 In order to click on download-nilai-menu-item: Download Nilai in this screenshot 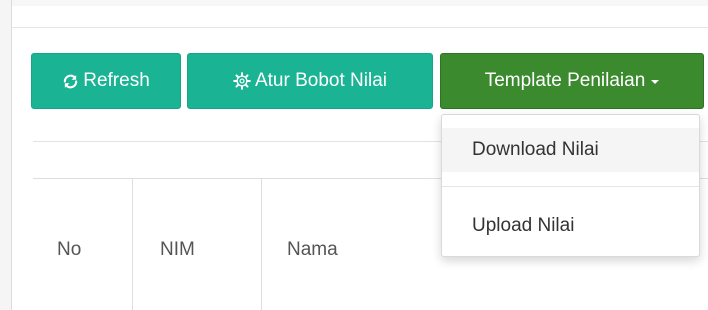, I will do `click(570, 150)`.